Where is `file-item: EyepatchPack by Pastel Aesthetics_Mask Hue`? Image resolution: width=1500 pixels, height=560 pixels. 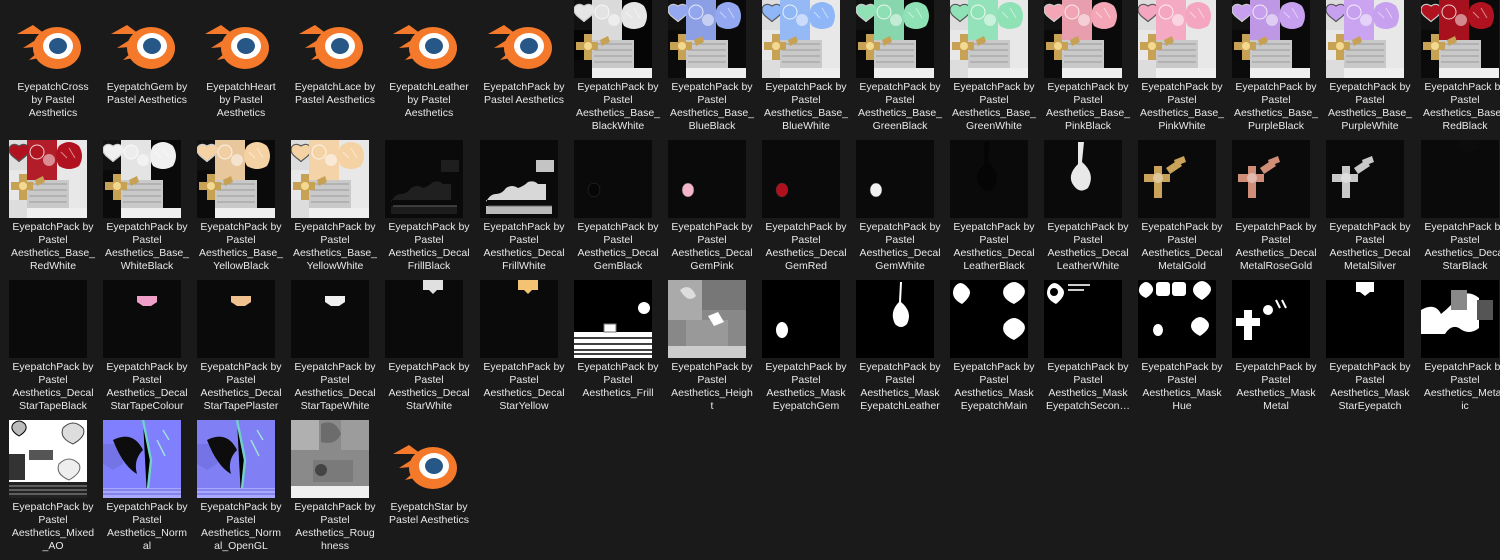
file-item: EyepatchPack by Pastel Aesthetics_Mask Hue is located at coordinates (1182, 350).